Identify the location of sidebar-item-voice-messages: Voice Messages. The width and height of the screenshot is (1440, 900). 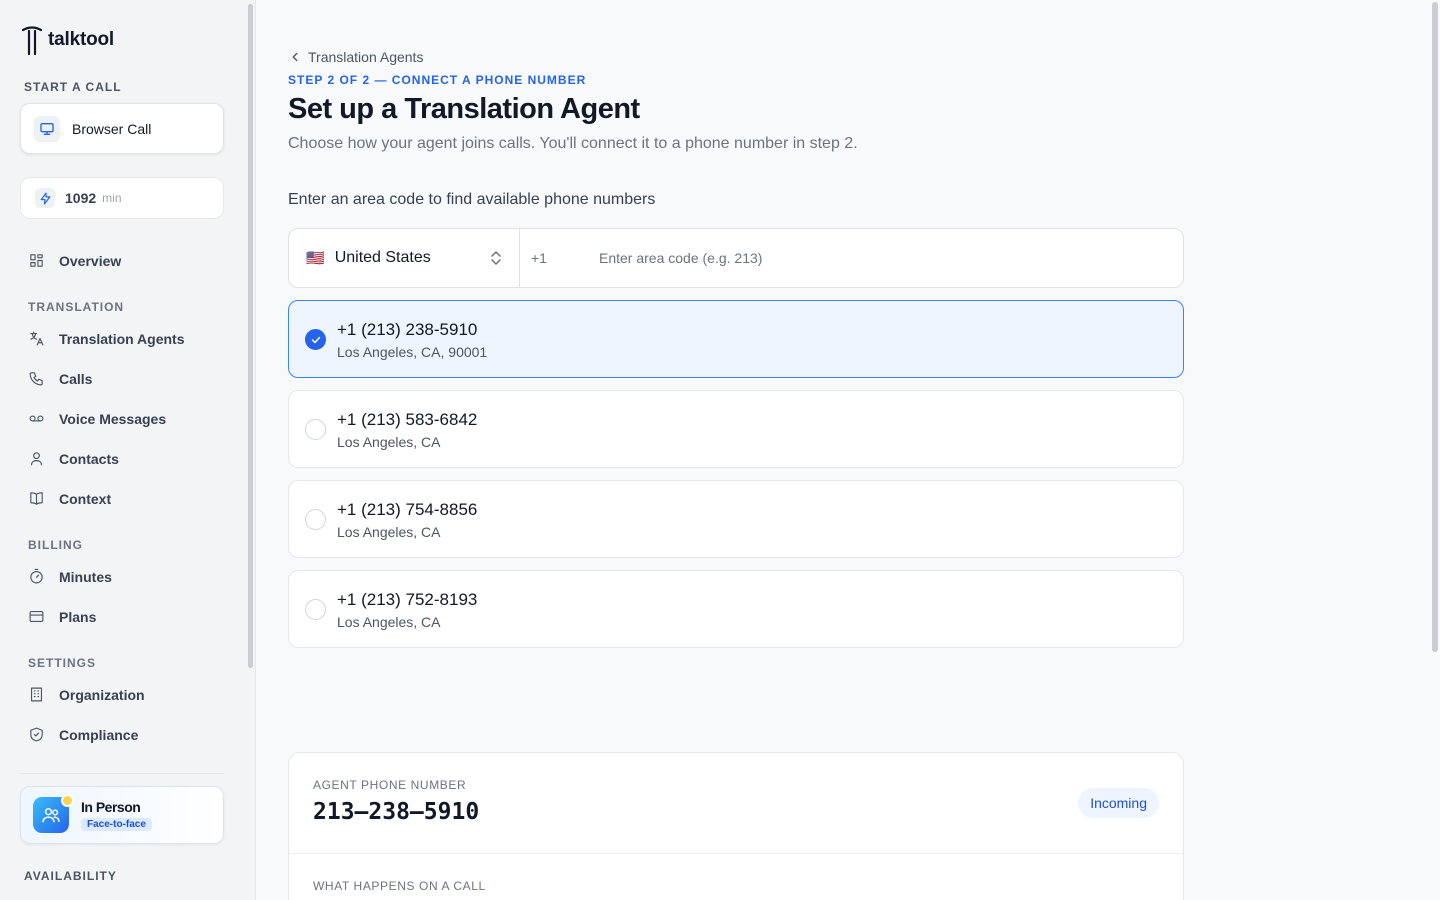
(97, 418).